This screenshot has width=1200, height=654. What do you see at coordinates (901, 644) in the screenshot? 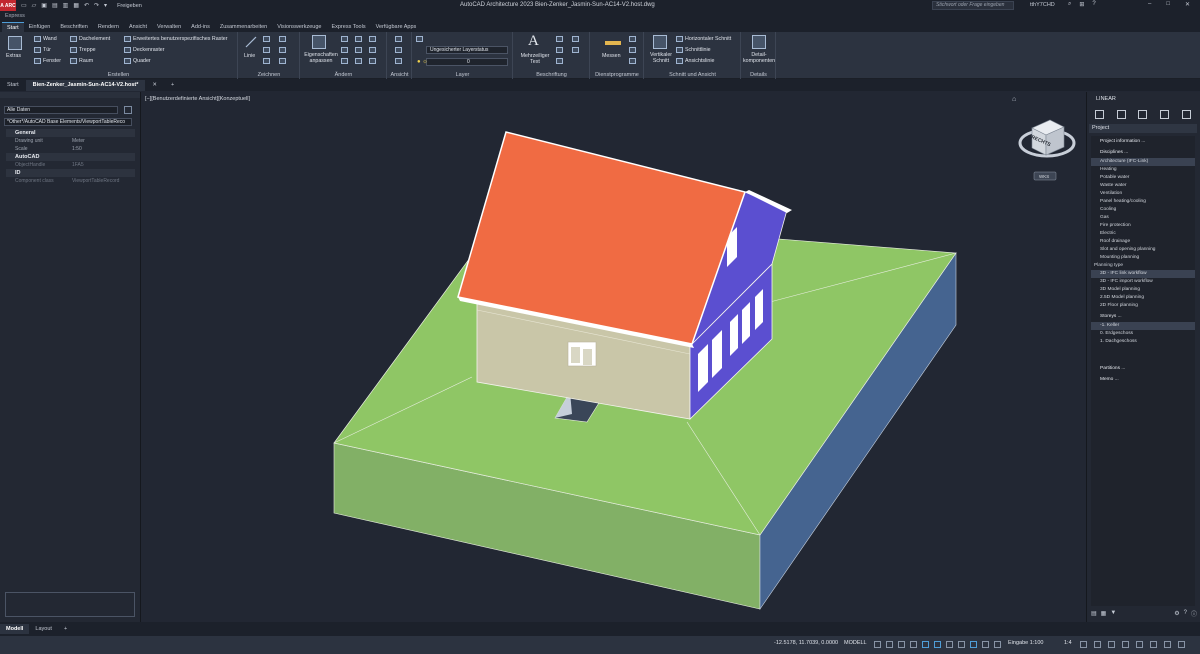
I see `ortho-toggle-icon` at bounding box center [901, 644].